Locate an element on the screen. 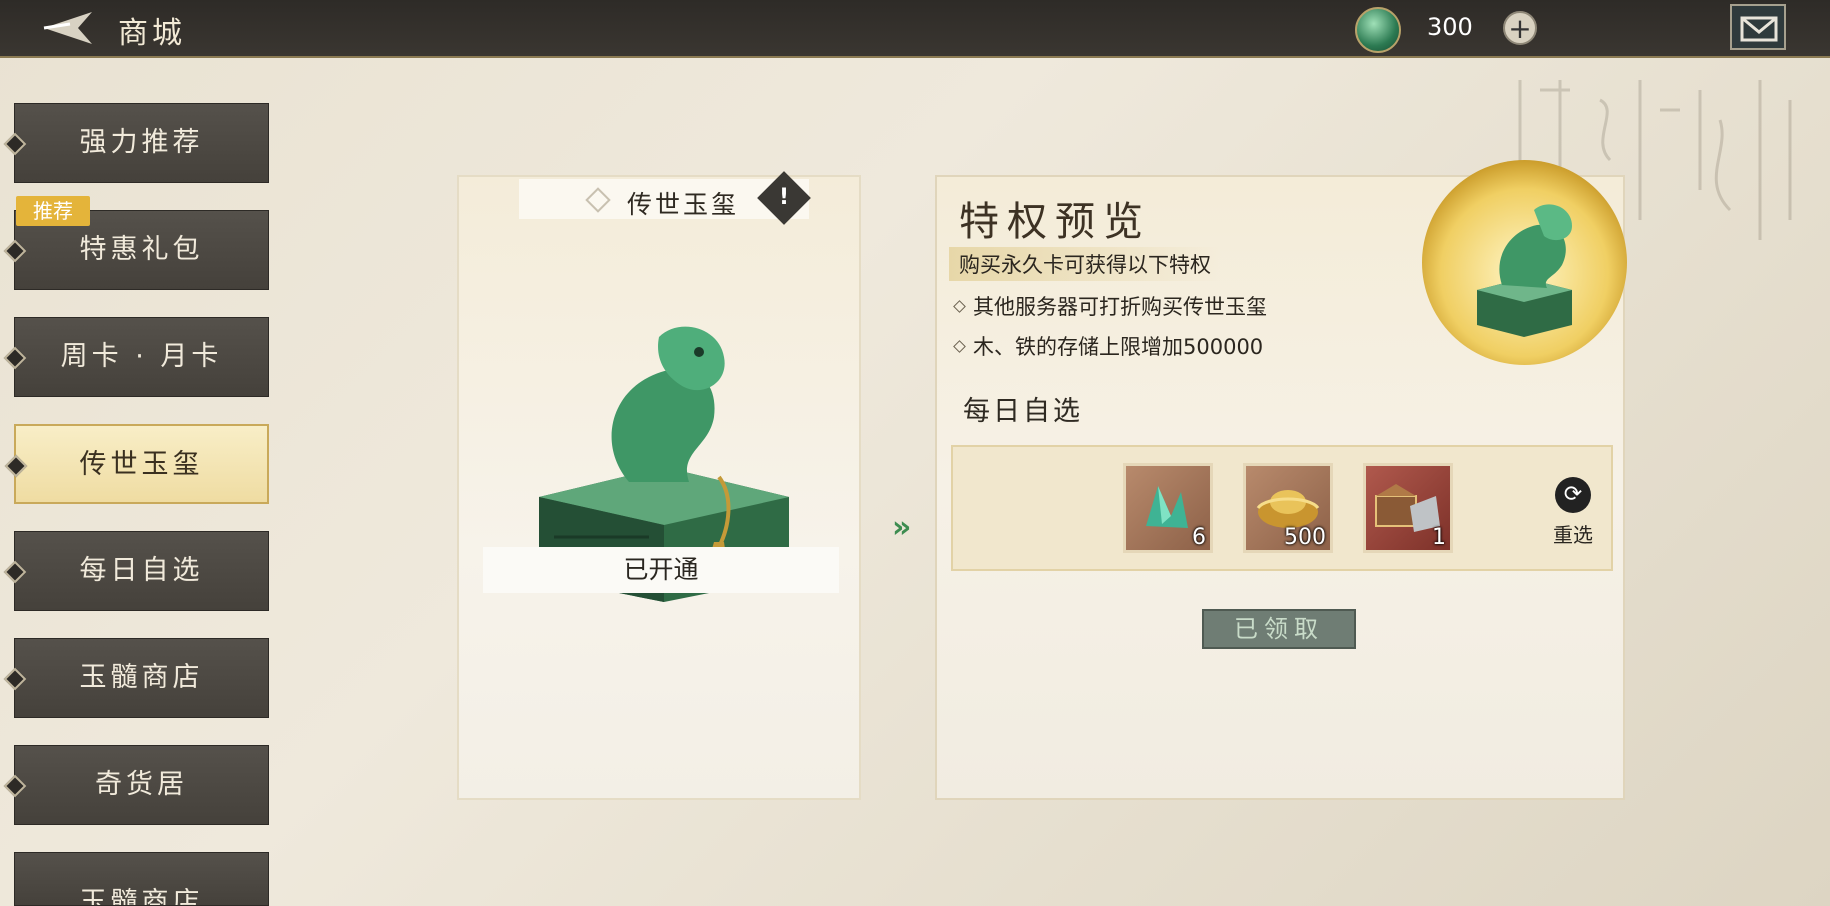  status-bar: 已开通 is located at coordinates (661, 570).